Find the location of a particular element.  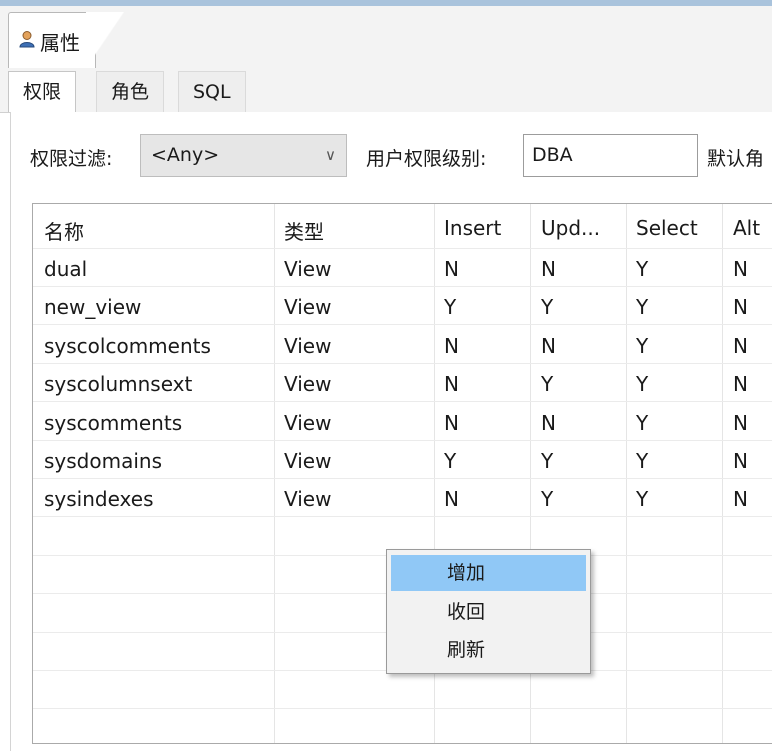

menu-item-add: 增加 is located at coordinates (488, 573).